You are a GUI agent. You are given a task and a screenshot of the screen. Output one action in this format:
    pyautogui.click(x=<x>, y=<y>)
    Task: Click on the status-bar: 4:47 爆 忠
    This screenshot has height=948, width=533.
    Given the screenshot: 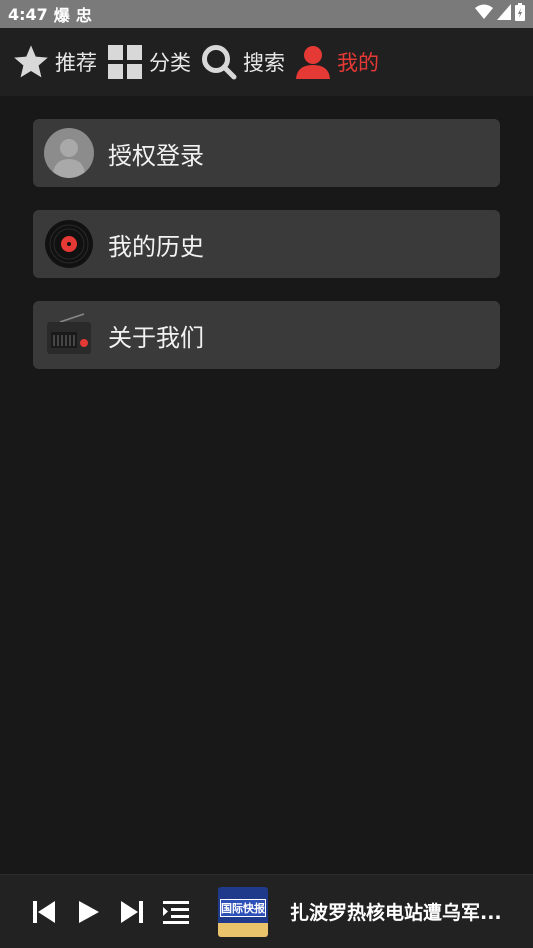 What is the action you would take?
    pyautogui.click(x=266, y=14)
    